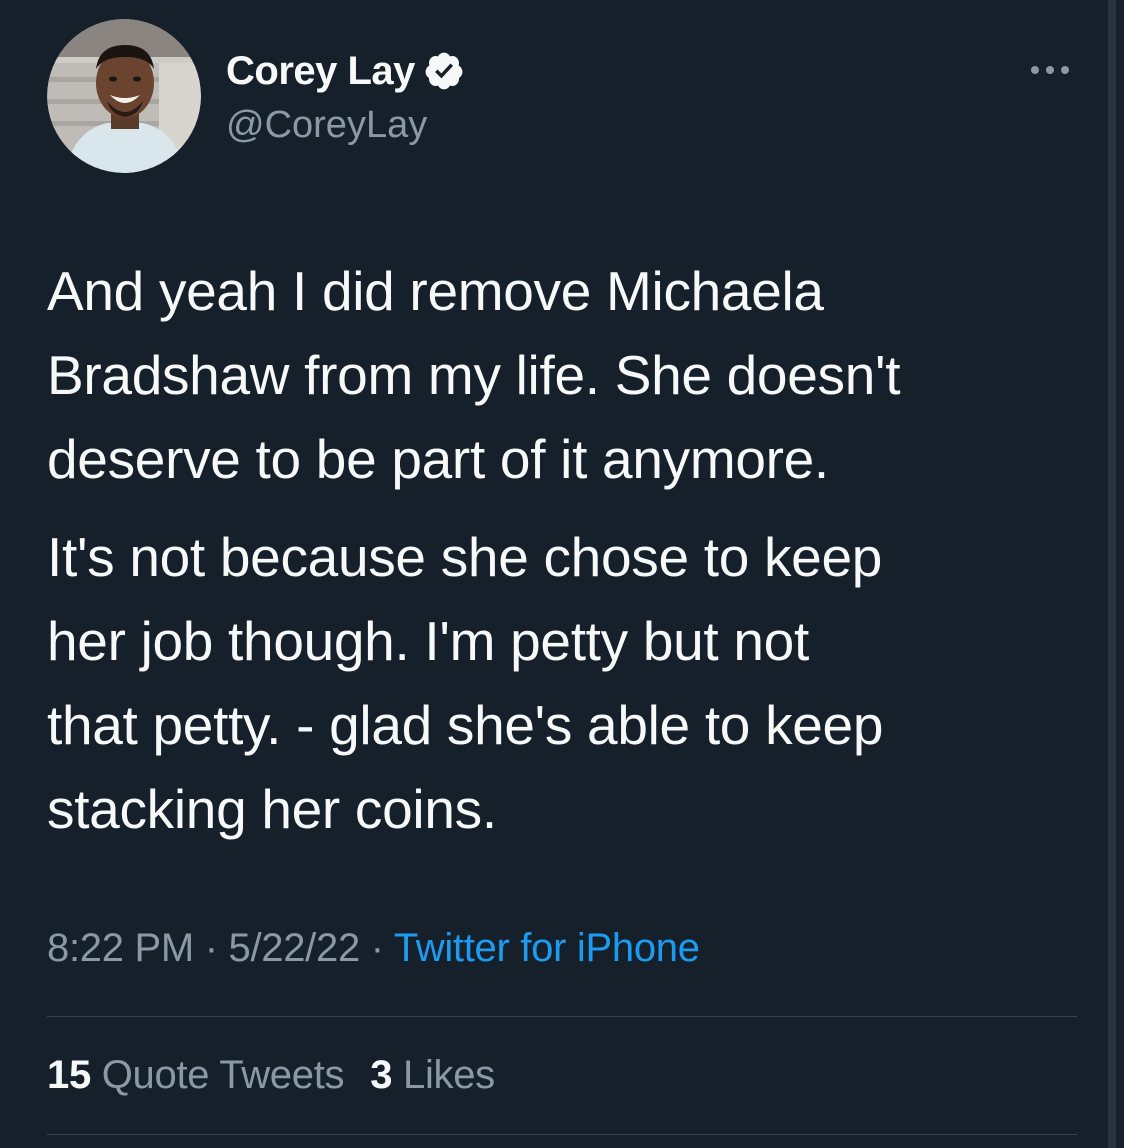 This screenshot has height=1148, width=1124. I want to click on quote-tweets-stat: 15 Quote Tweets, so click(196, 1075).